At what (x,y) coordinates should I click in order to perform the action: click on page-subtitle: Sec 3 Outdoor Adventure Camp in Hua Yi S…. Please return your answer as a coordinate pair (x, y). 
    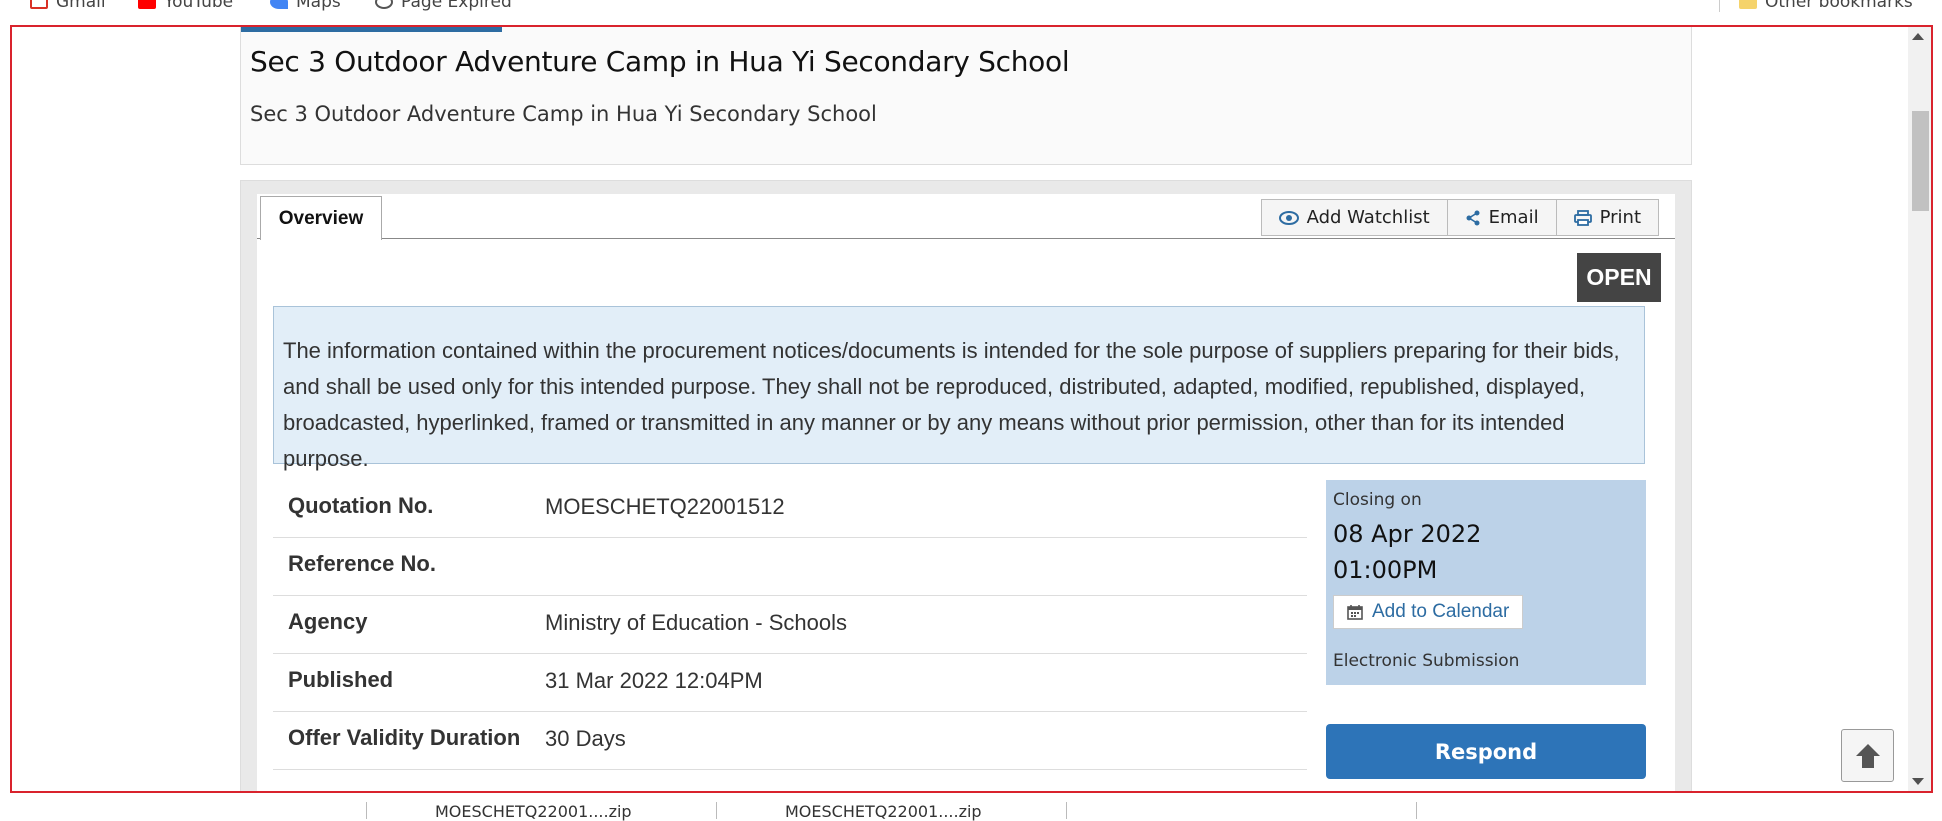
    Looking at the image, I should click on (563, 114).